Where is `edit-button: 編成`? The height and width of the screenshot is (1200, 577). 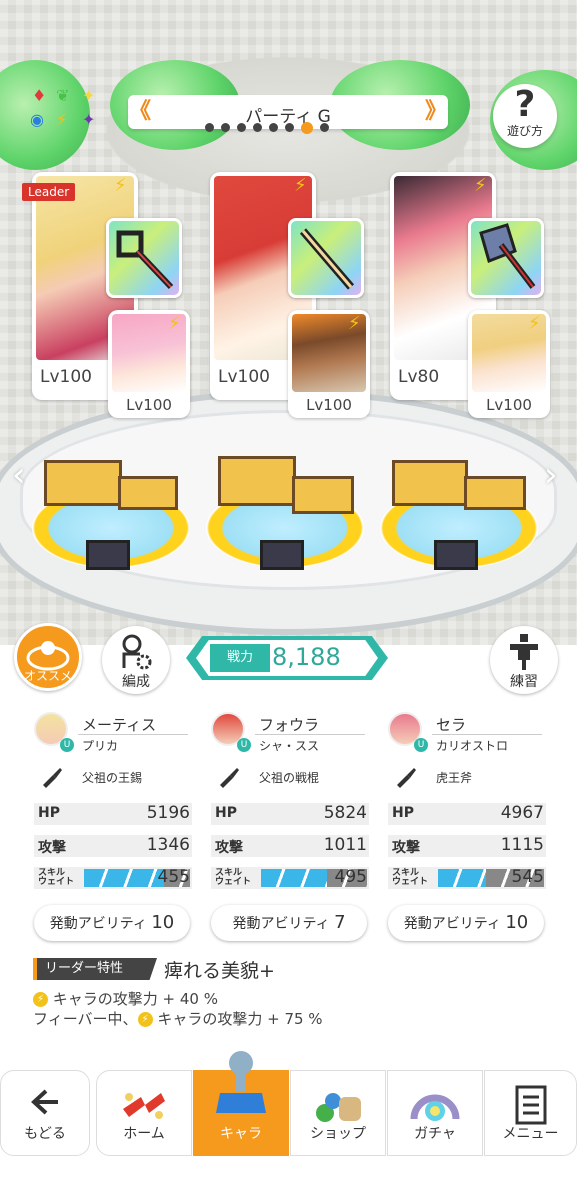 edit-button: 編成 is located at coordinates (136, 660).